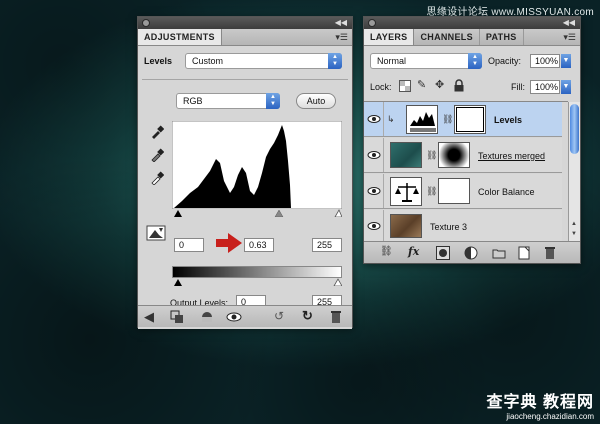  Describe the element at coordinates (259, 245) in the screenshot. I see `input-gamma-field: 0.63` at that location.